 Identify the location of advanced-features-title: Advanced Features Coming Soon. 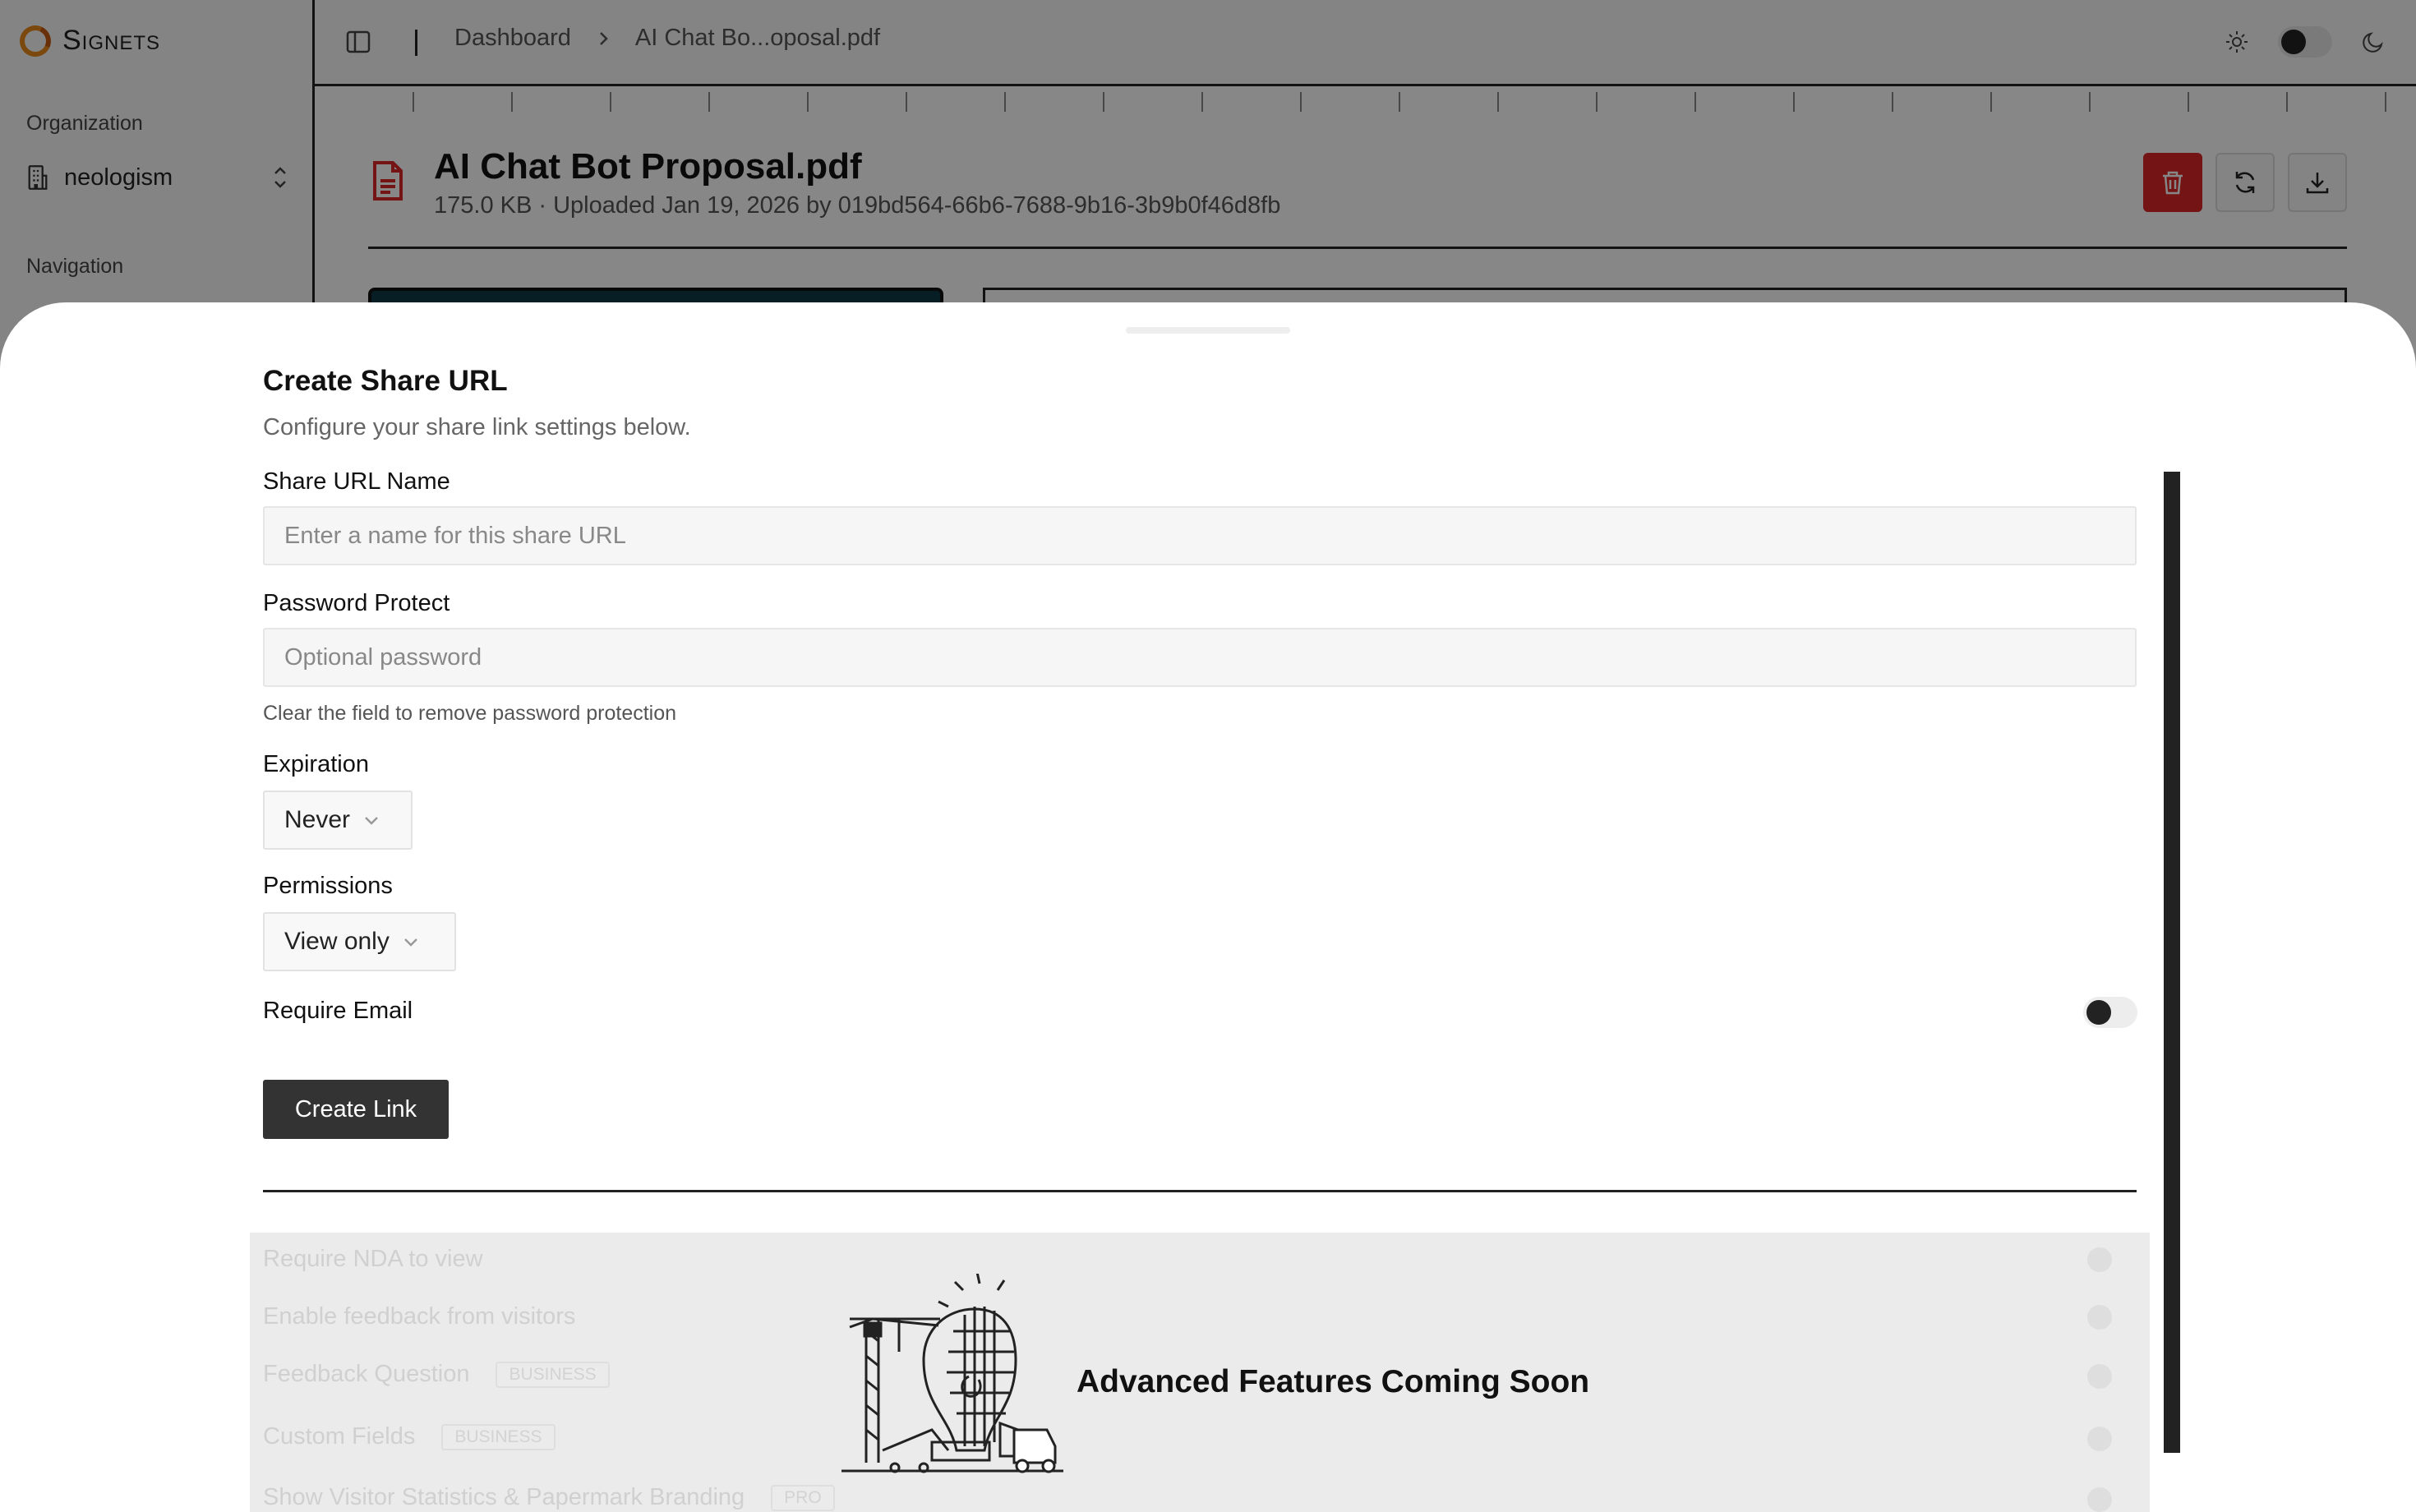
(1334, 1381).